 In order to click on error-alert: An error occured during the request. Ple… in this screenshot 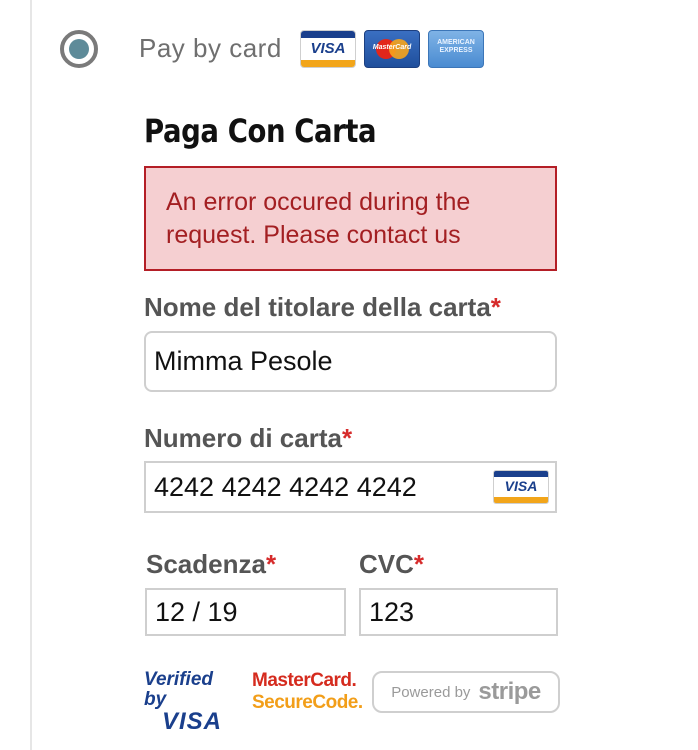, I will do `click(350, 218)`.